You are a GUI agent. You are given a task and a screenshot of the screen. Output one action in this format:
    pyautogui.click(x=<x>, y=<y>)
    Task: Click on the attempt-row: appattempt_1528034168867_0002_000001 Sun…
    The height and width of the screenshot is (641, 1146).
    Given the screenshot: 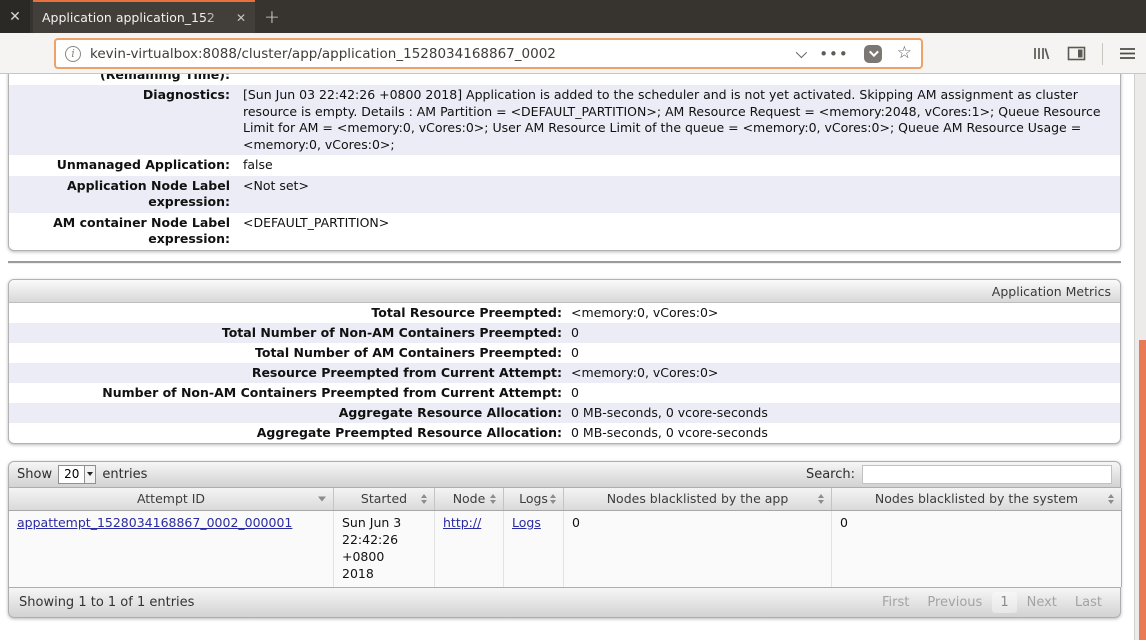 What is the action you would take?
    pyautogui.click(x=565, y=548)
    